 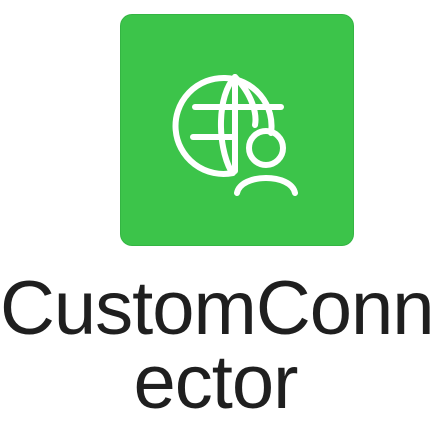 What do you see at coordinates (235, 135) in the screenshot?
I see `globe-user-icon` at bounding box center [235, 135].